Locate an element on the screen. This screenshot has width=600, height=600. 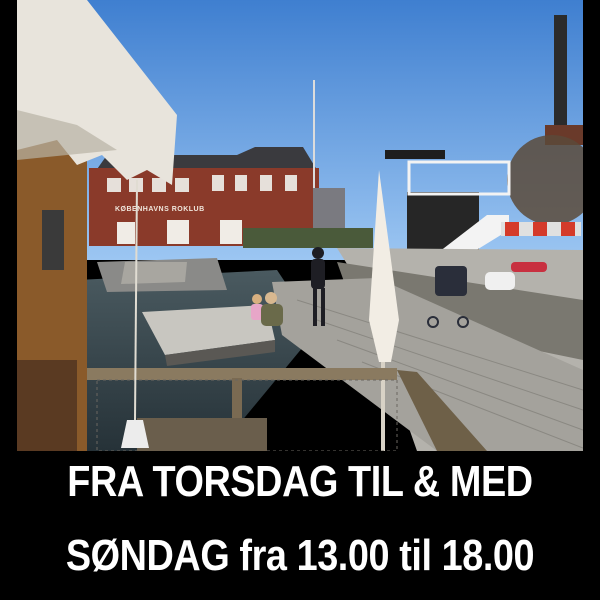
lamp-head is located at coordinates (415, 154).